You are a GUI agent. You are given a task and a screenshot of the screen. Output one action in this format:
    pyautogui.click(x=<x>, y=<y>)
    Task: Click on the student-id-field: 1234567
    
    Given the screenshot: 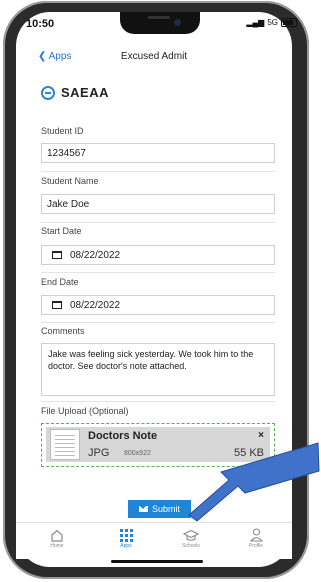 What is the action you would take?
    pyautogui.click(x=158, y=153)
    